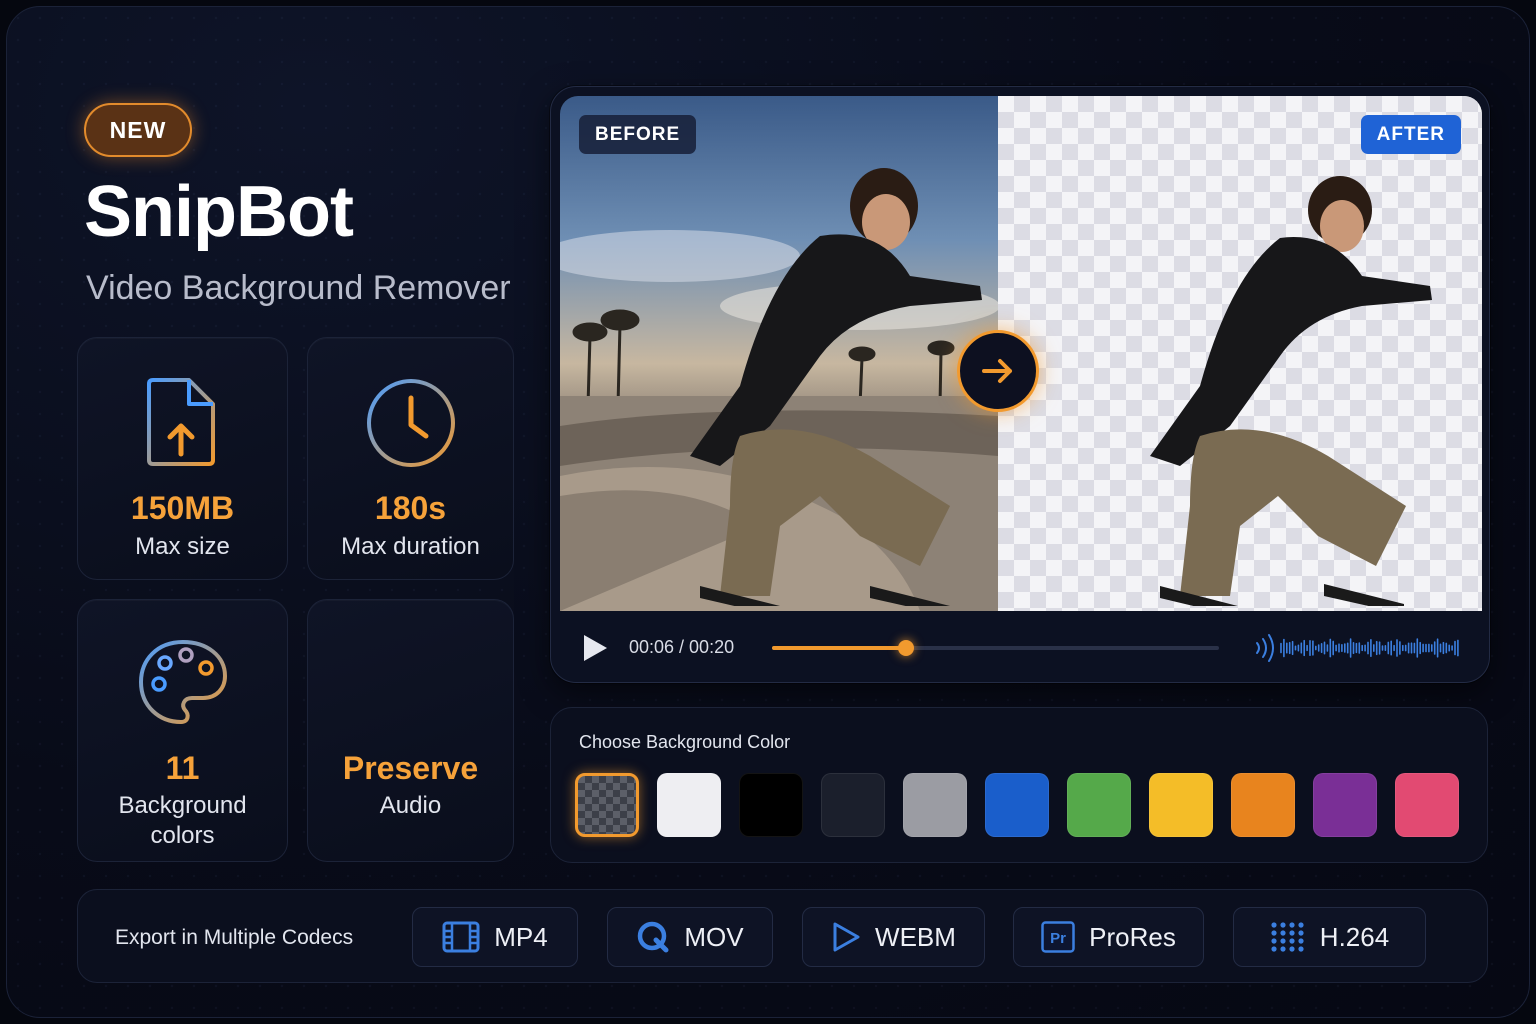  I want to click on stat-card-preserve-audio: Preserve Audio, so click(410, 730).